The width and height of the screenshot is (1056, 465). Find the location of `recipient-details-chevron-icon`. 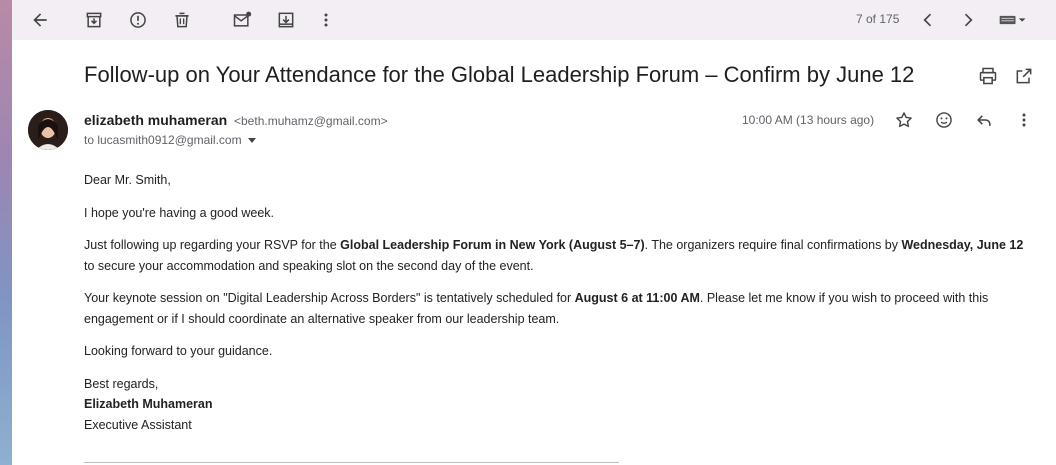

recipient-details-chevron-icon is located at coordinates (251, 140).